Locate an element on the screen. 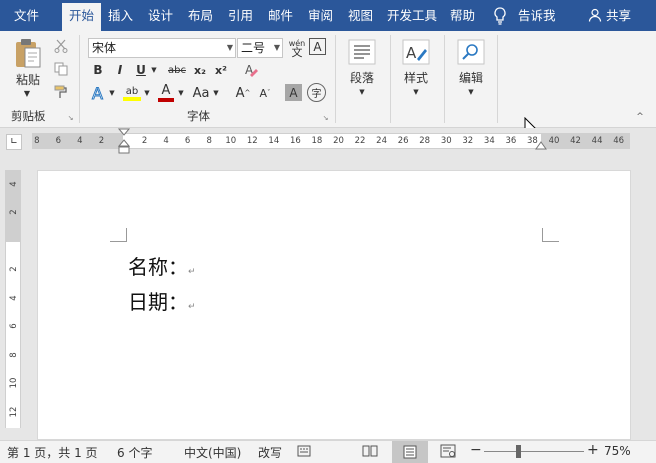  zoom-slider-thumb is located at coordinates (518, 451).